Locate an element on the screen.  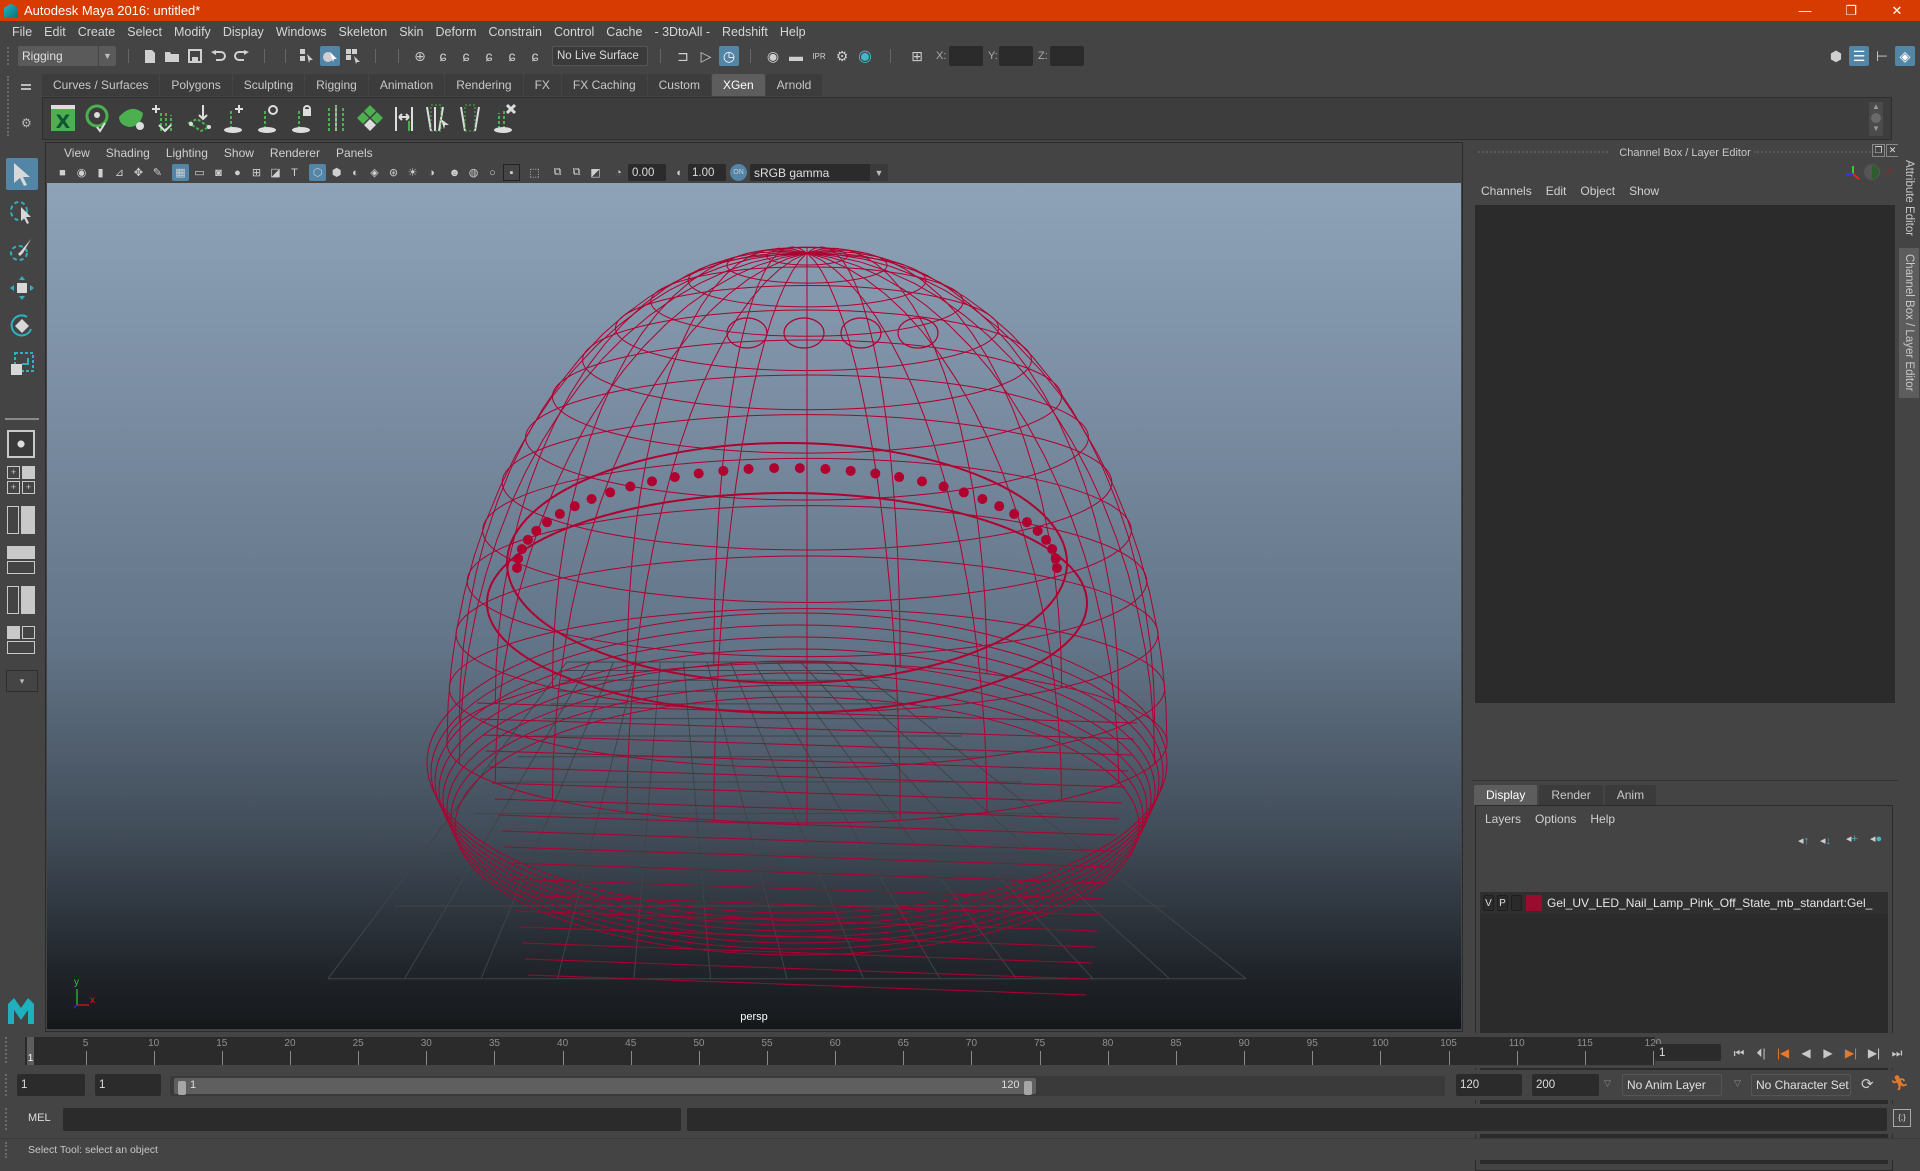
step-back-frame-icon: ⏴| is located at coordinates (1761, 1053).